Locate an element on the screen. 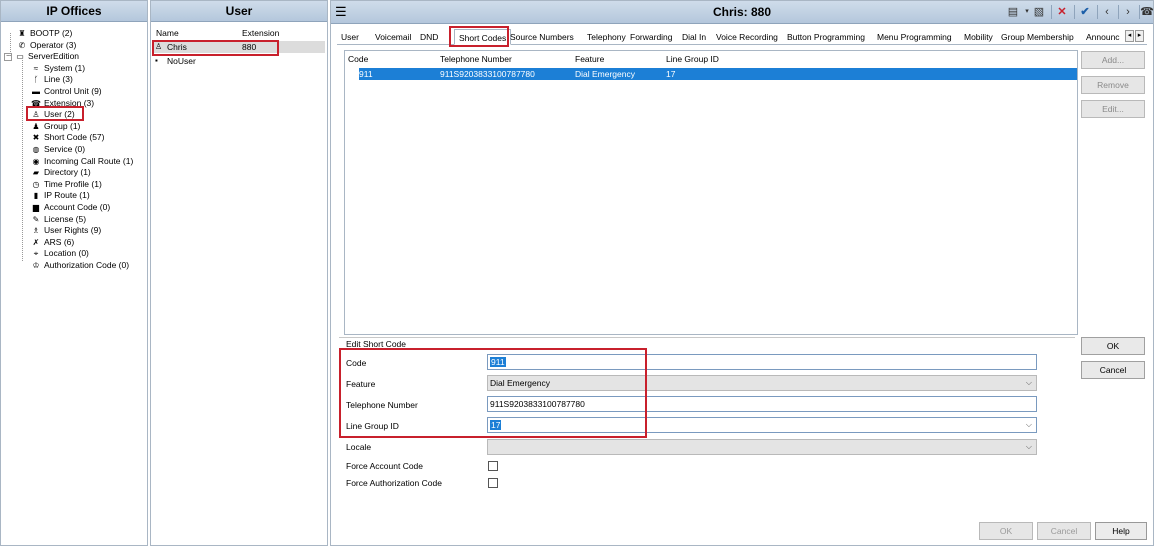  tab-mobility: Mobility is located at coordinates (978, 37).